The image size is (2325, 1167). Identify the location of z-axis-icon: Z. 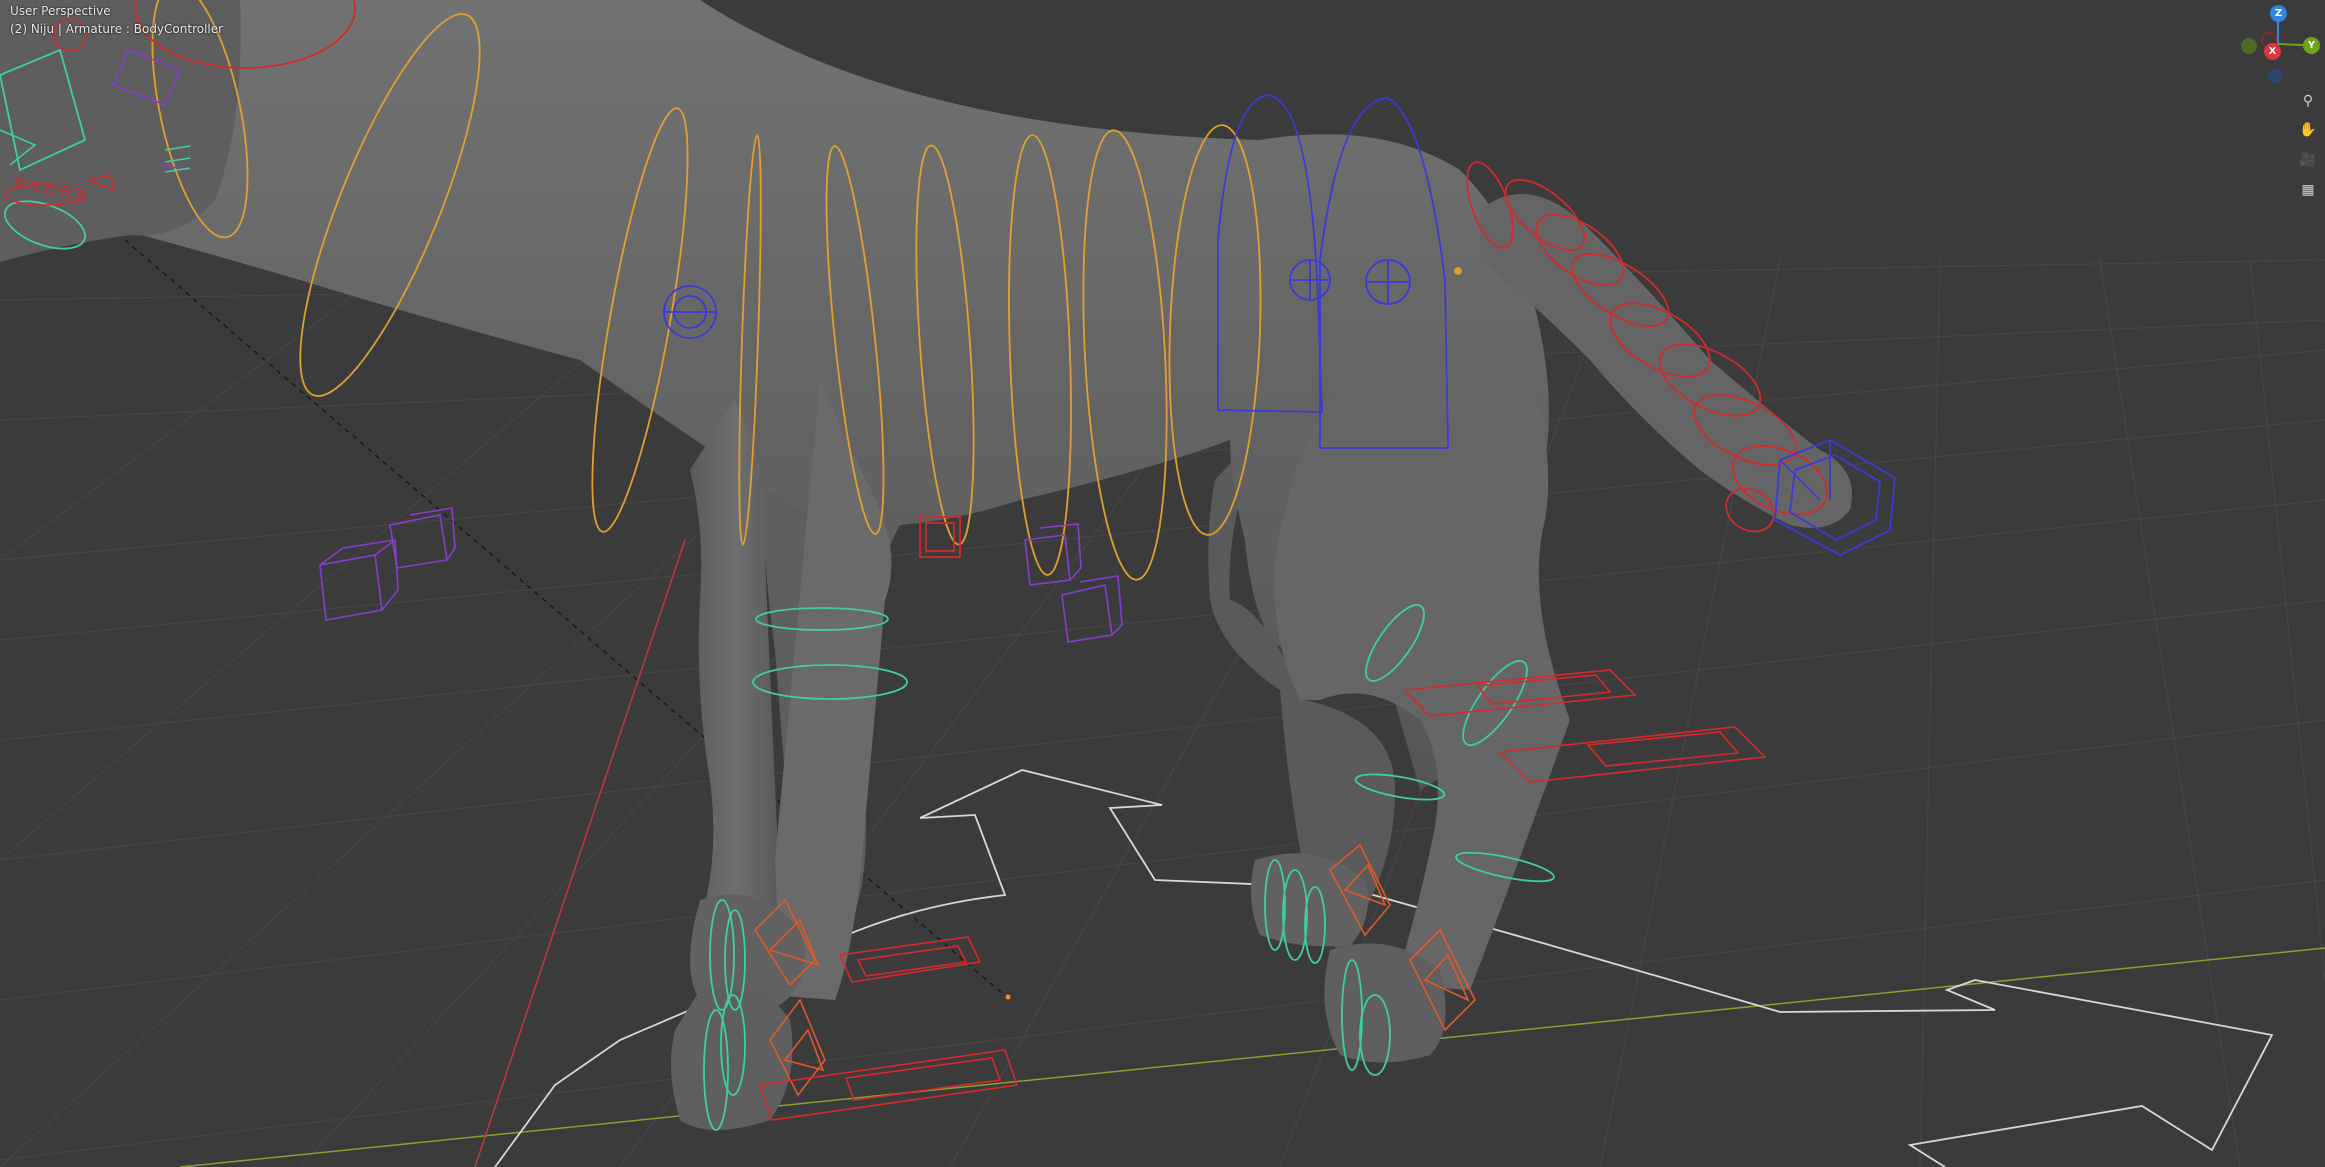
(2278, 13).